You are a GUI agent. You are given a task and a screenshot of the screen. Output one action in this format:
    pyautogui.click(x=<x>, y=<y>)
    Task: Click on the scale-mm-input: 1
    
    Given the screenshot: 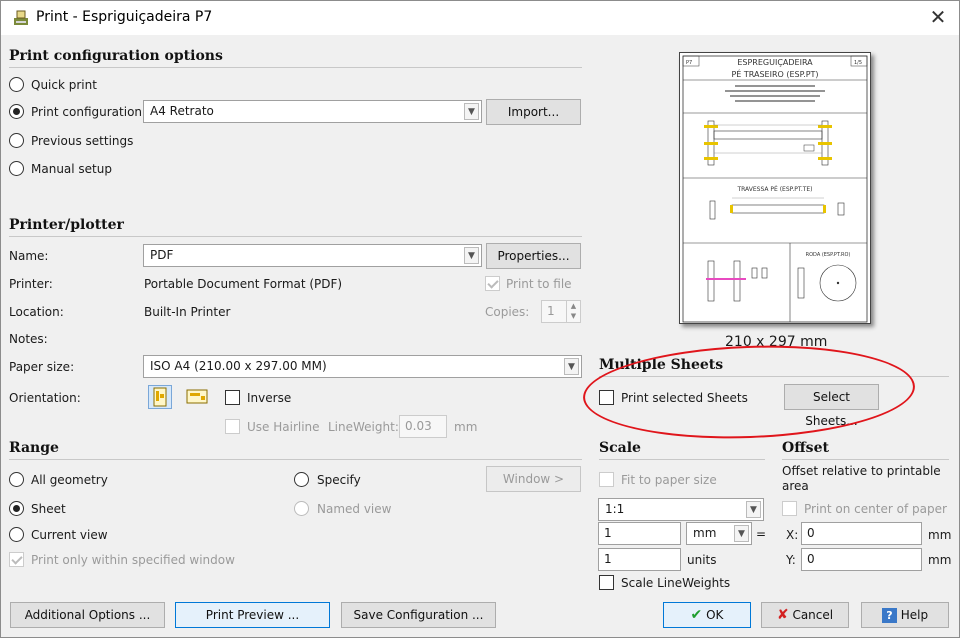 What is the action you would take?
    pyautogui.click(x=639, y=533)
    